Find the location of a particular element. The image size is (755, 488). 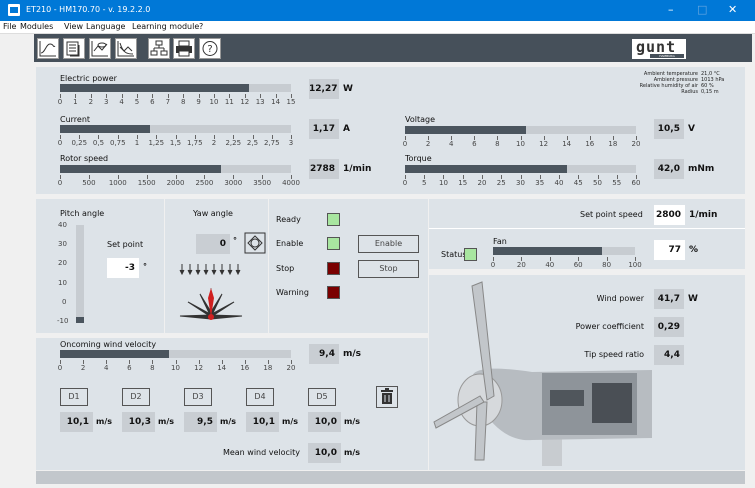

electric-power-label: Electric power is located at coordinates (88, 78).